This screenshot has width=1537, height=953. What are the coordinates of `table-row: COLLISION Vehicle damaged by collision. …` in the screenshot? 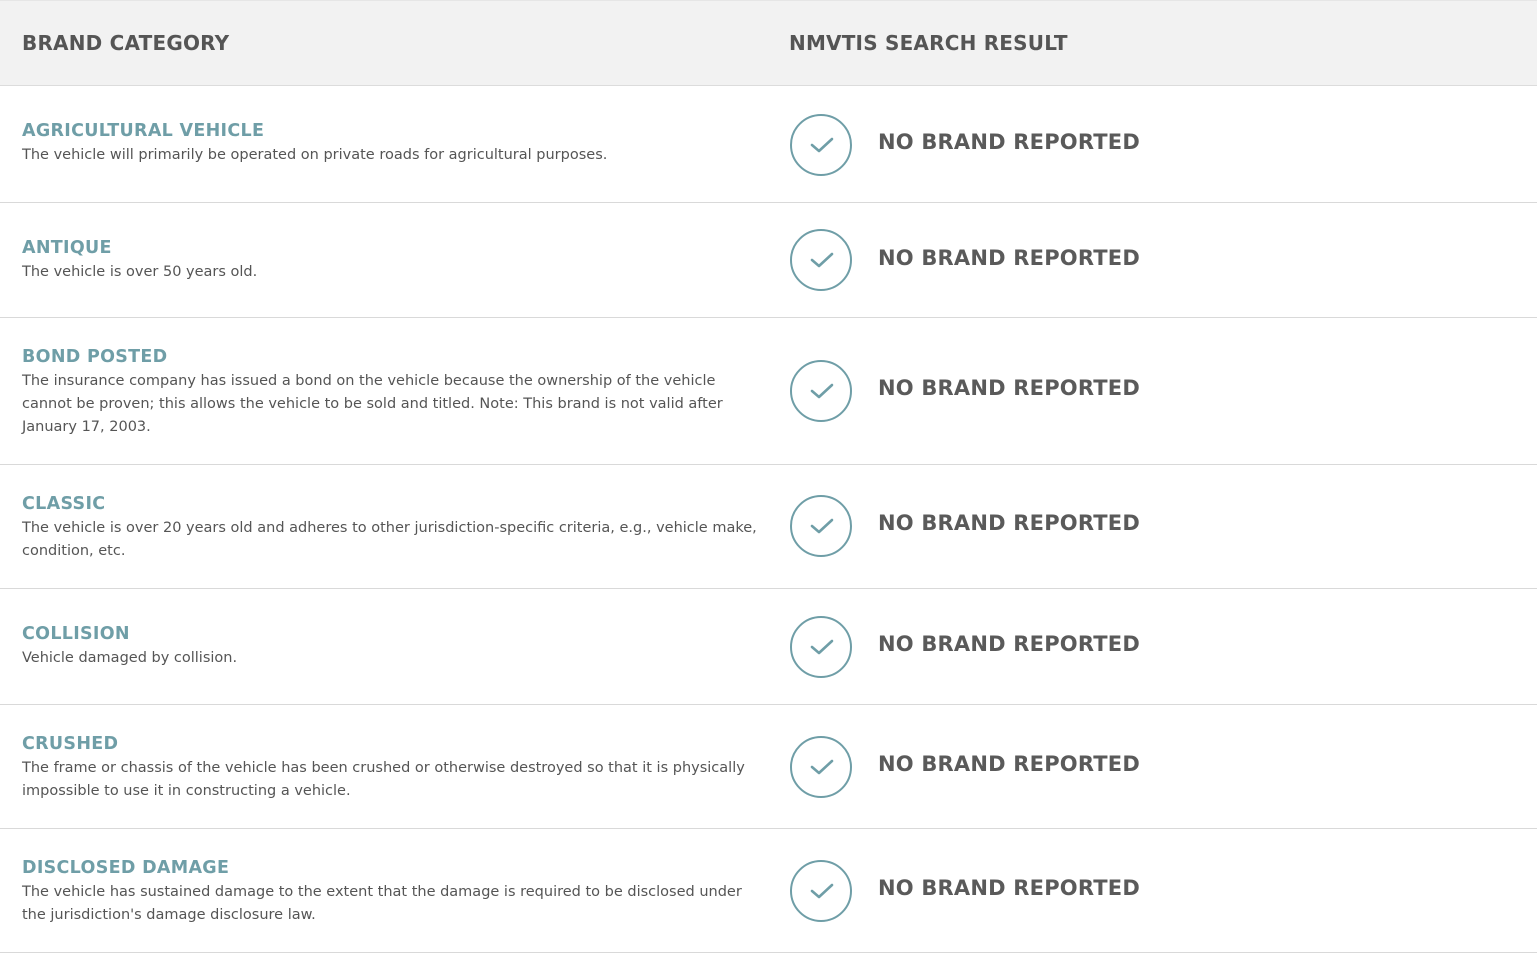 It's located at (768, 647).